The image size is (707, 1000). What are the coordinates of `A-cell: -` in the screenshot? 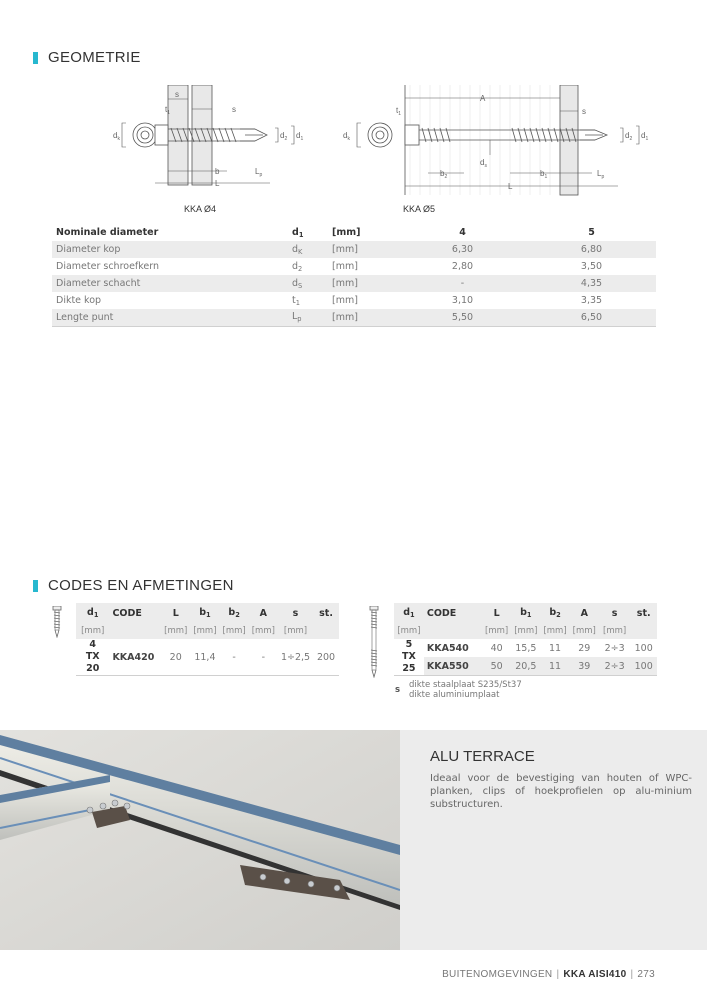 It's located at (263, 657).